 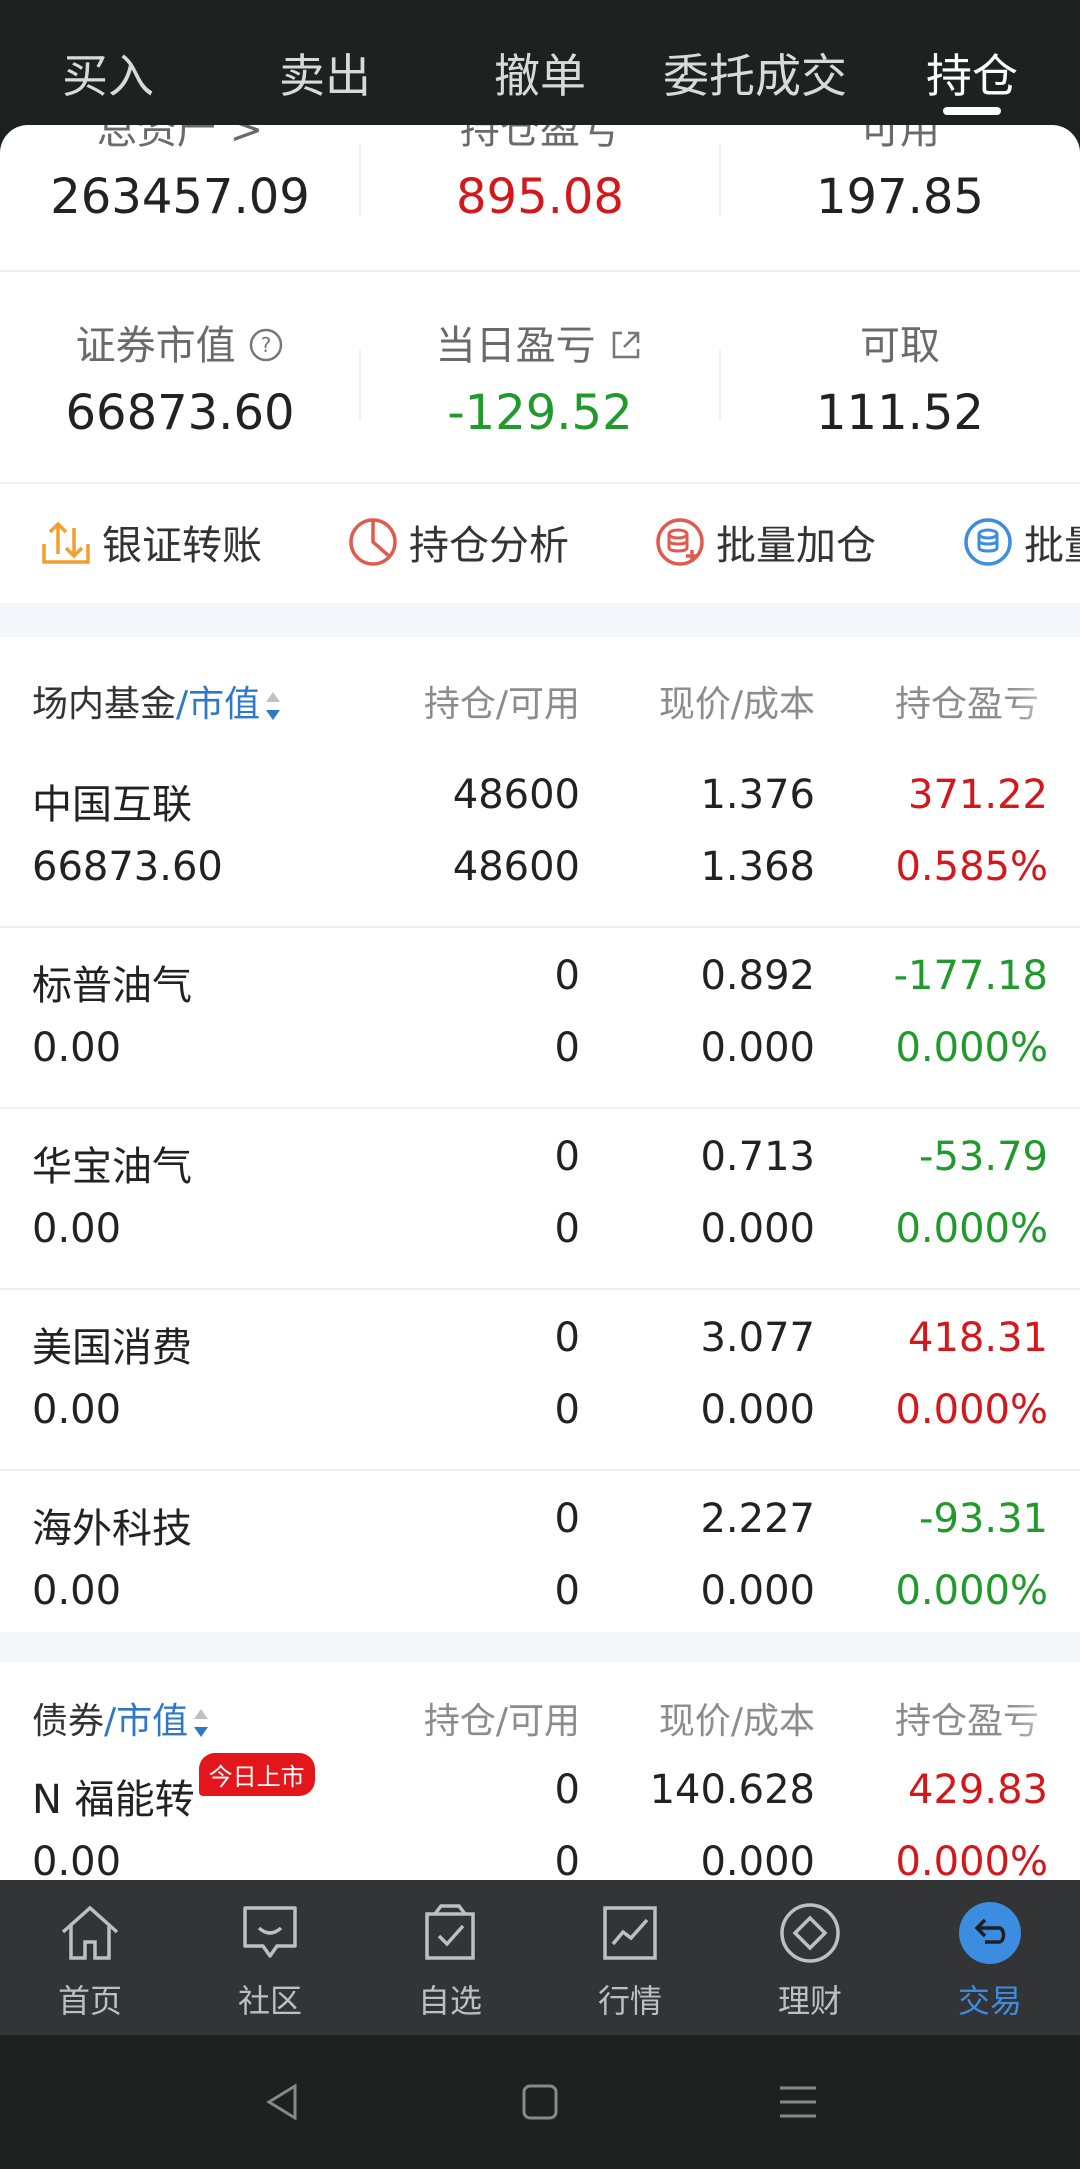 What do you see at coordinates (112, 1348) in the screenshot?
I see `security-name: 美国消费` at bounding box center [112, 1348].